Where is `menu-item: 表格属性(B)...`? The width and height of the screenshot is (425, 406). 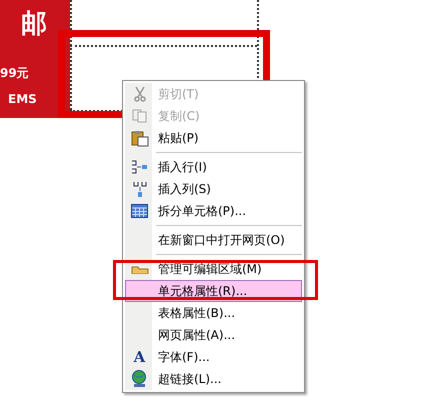
menu-item: 表格属性(B)... is located at coordinates (213, 313).